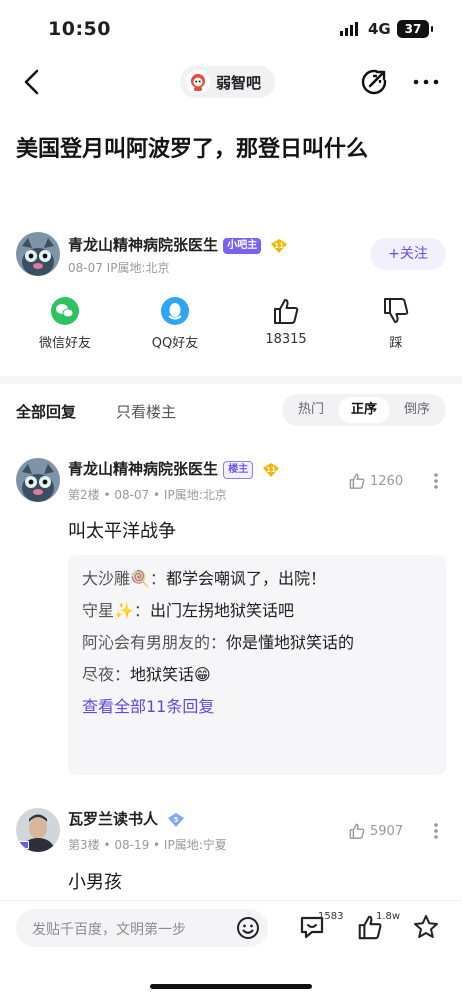 This screenshot has width=462, height=1000. Describe the element at coordinates (331, 916) in the screenshot. I see `comment-count: 1583` at that location.